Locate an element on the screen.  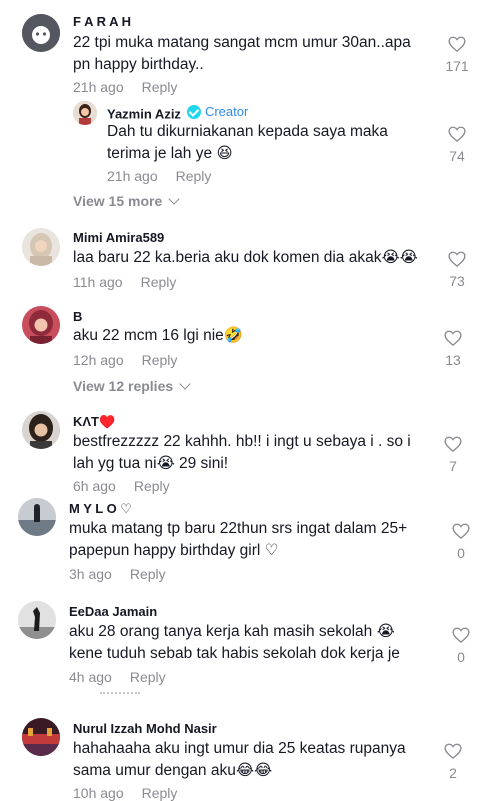
like-count: 13 is located at coordinates (453, 360).